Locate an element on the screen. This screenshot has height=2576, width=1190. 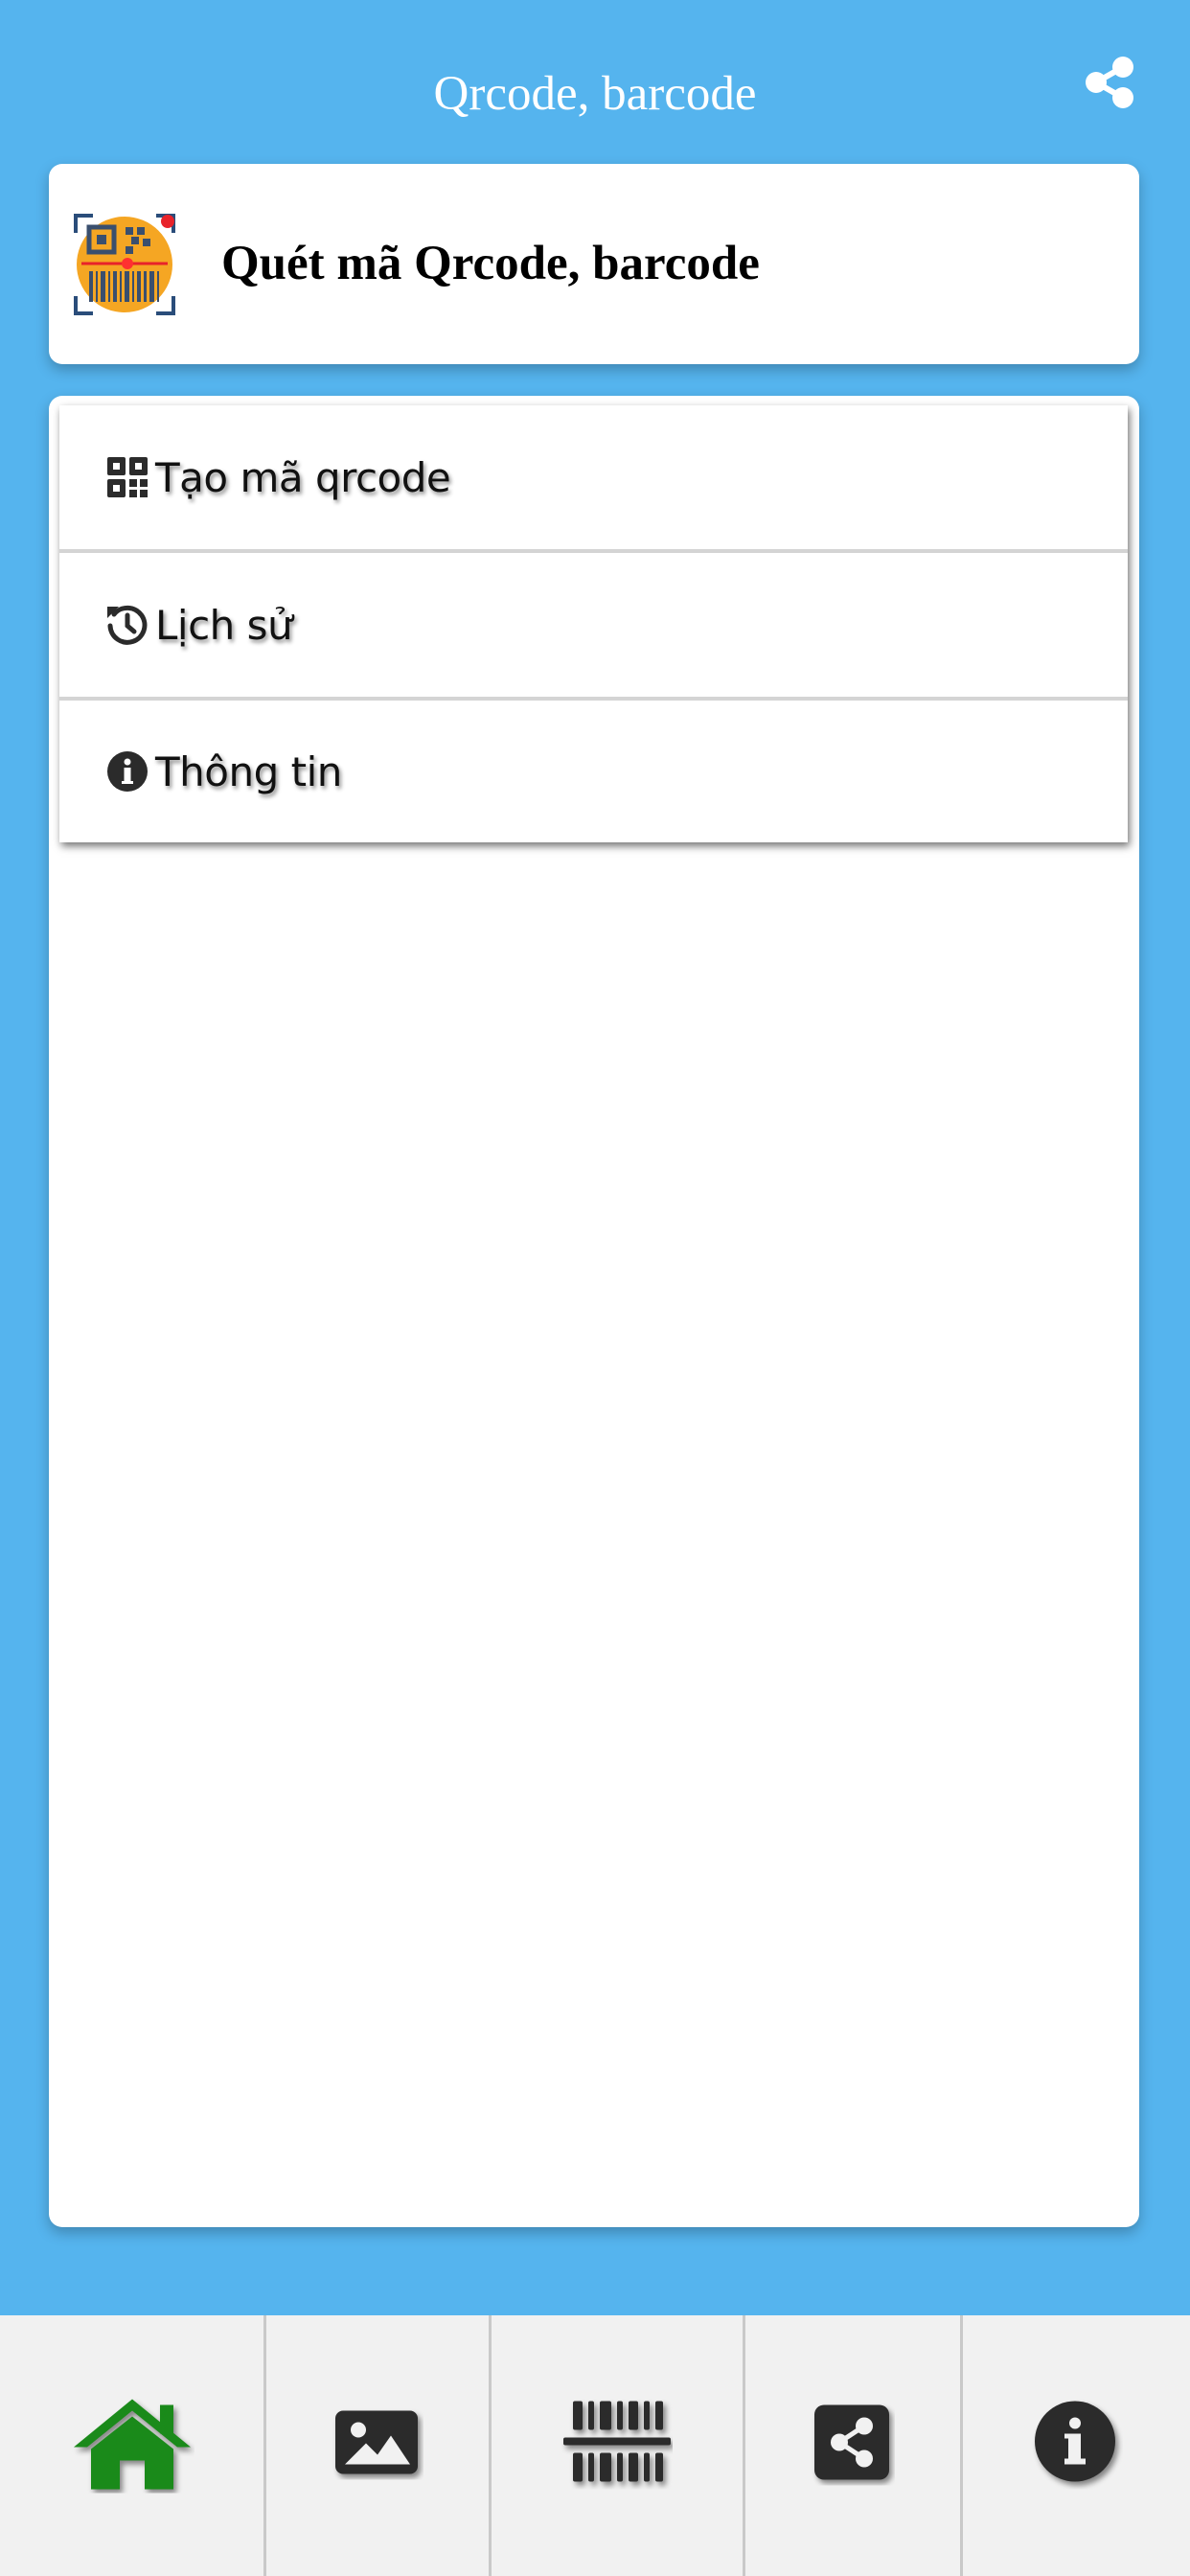
bottom-navigation is located at coordinates (595, 2445).